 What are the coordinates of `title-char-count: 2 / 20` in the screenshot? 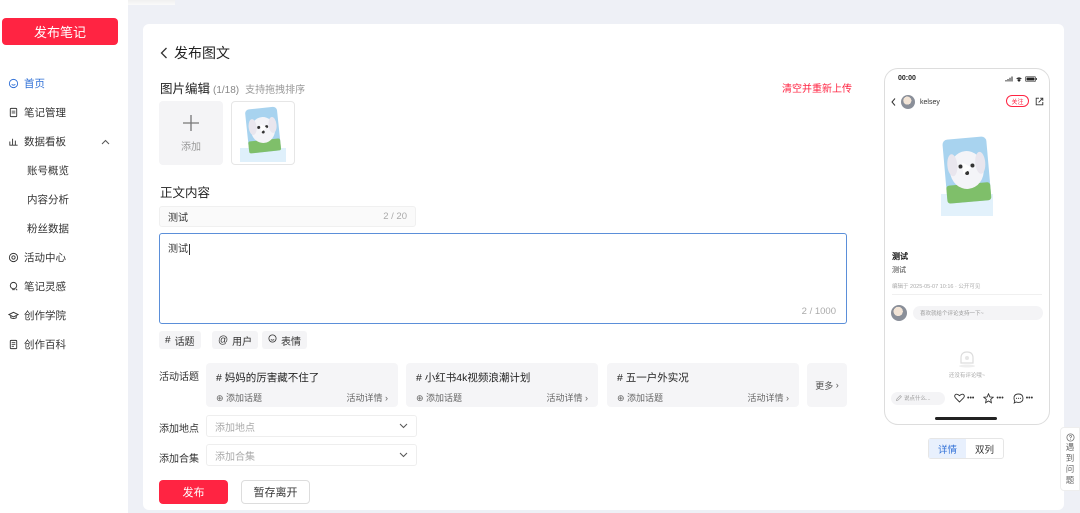 It's located at (395, 216).